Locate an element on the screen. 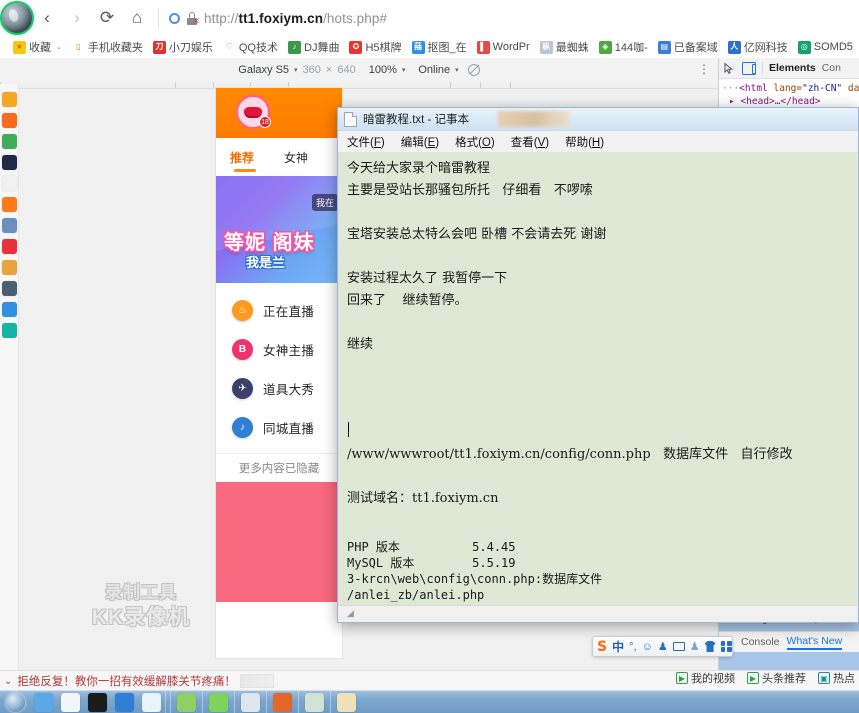 The image size is (859, 713). ime-apps-icon is located at coordinates (726, 646).